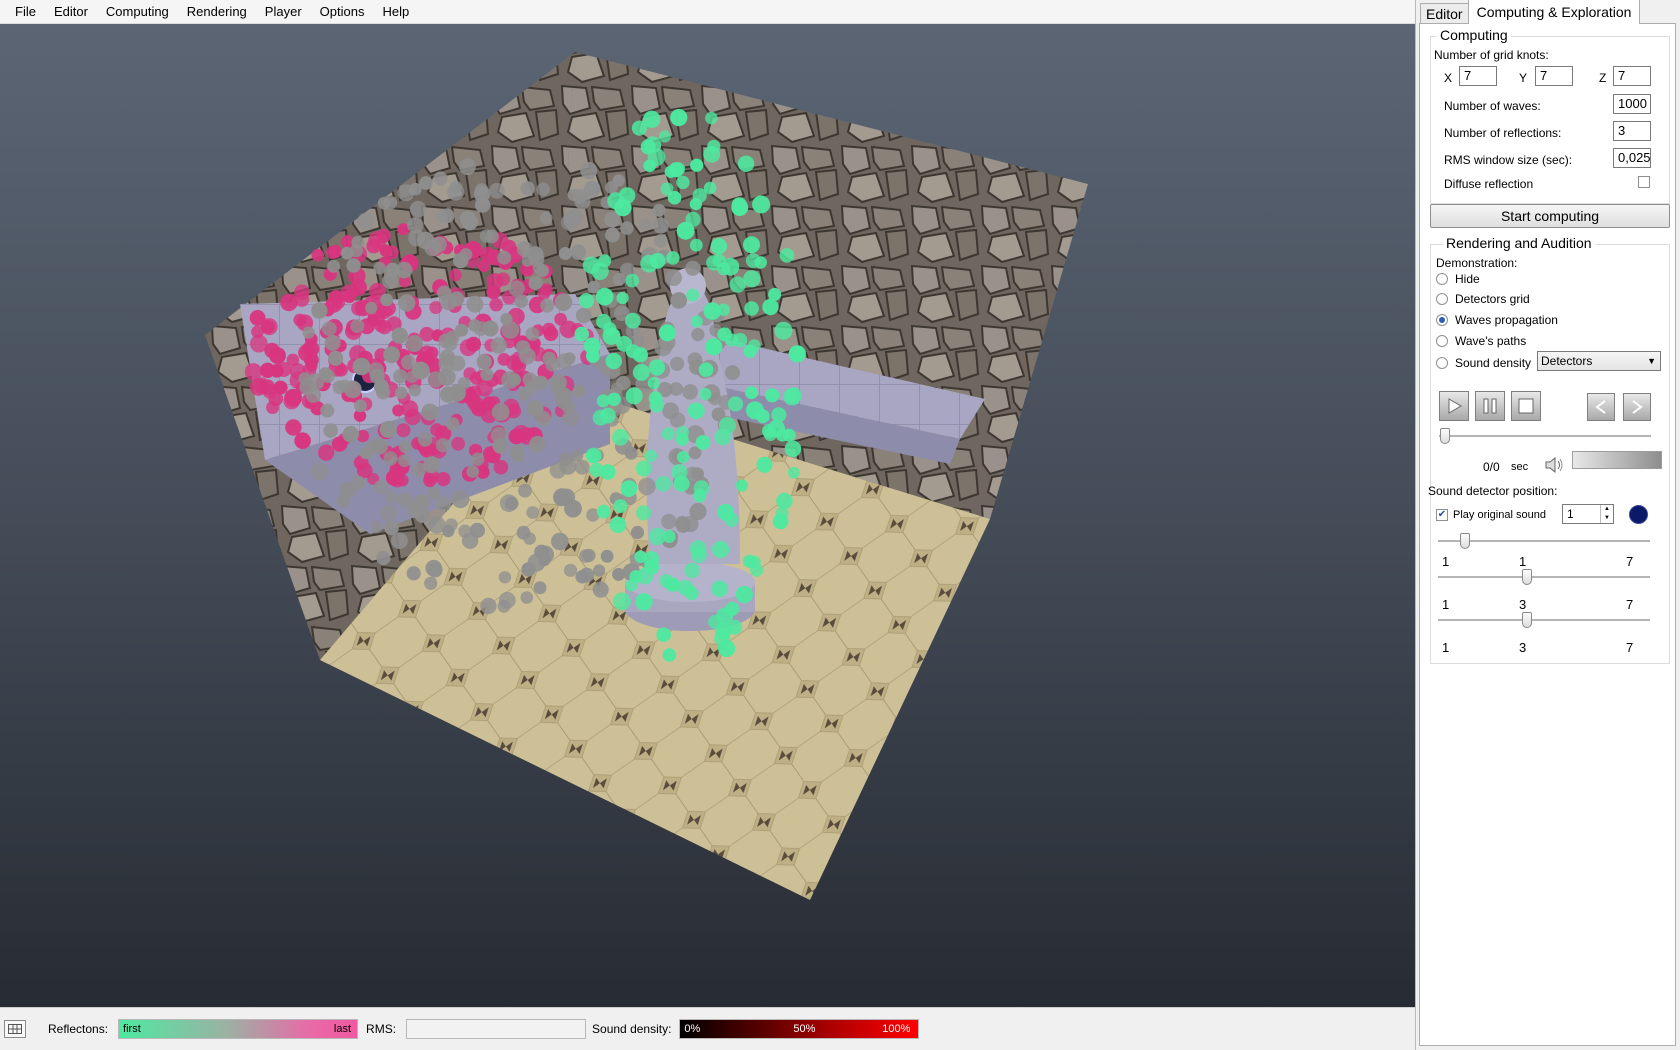  I want to click on start-computing-button: Start computing, so click(1550, 216).